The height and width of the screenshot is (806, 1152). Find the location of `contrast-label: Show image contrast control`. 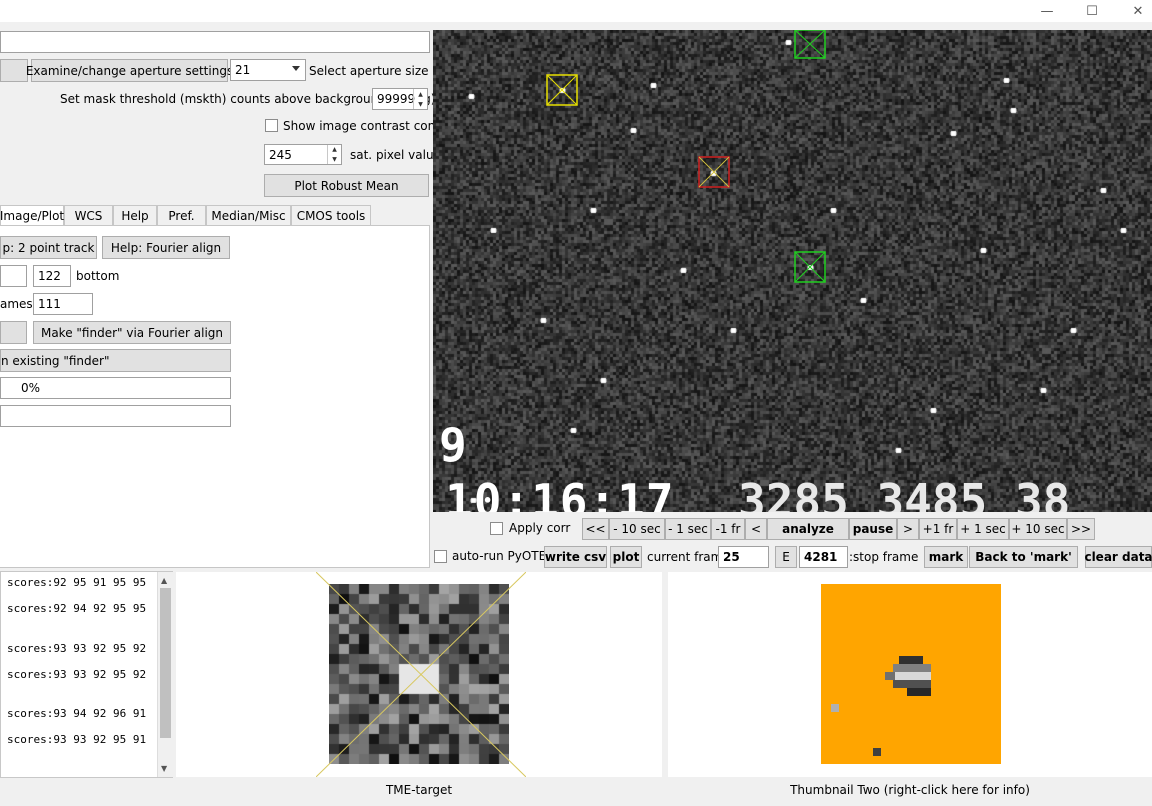

contrast-label: Show image contrast control is located at coordinates (369, 126).